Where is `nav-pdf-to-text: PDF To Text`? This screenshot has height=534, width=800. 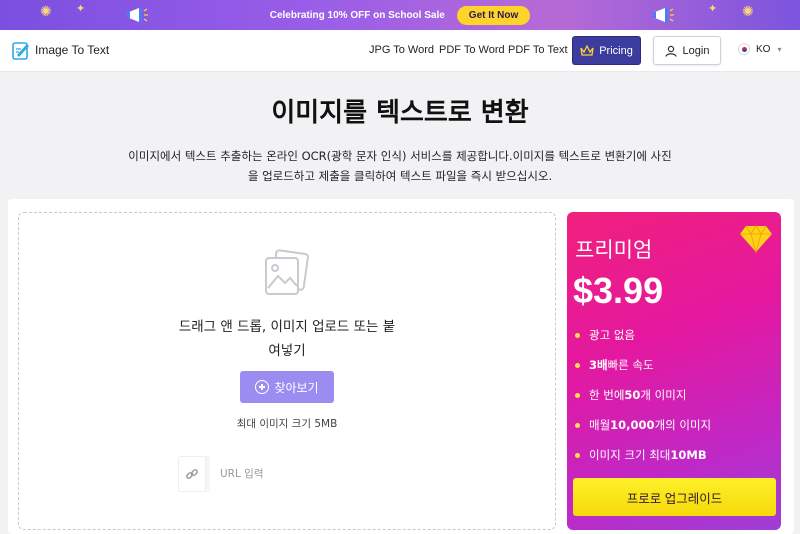 nav-pdf-to-text: PDF To Text is located at coordinates (538, 50).